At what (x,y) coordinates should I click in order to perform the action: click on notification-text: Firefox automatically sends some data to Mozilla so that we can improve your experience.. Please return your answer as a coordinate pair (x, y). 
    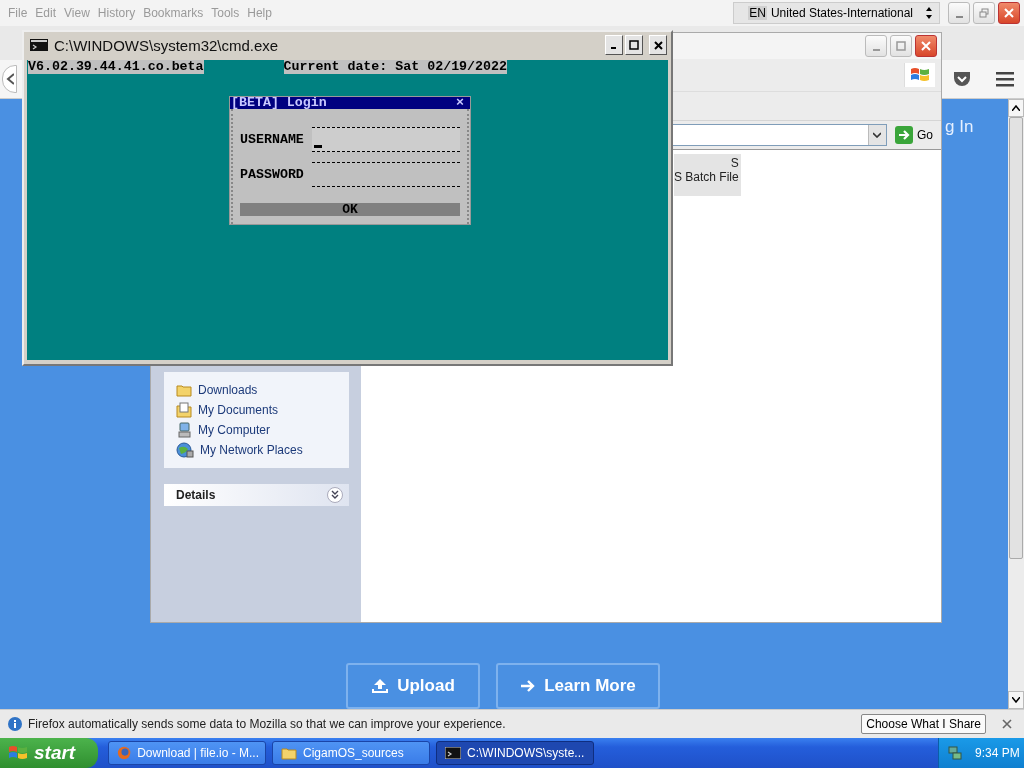
    Looking at the image, I should click on (267, 724).